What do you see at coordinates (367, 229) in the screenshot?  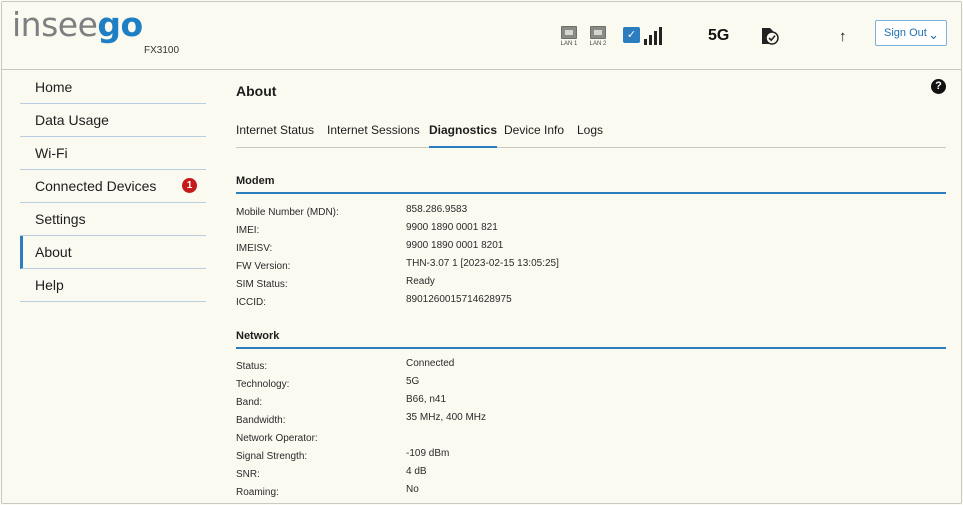 I see `info-row: IMEI: 9900 1890 0001 821` at bounding box center [367, 229].